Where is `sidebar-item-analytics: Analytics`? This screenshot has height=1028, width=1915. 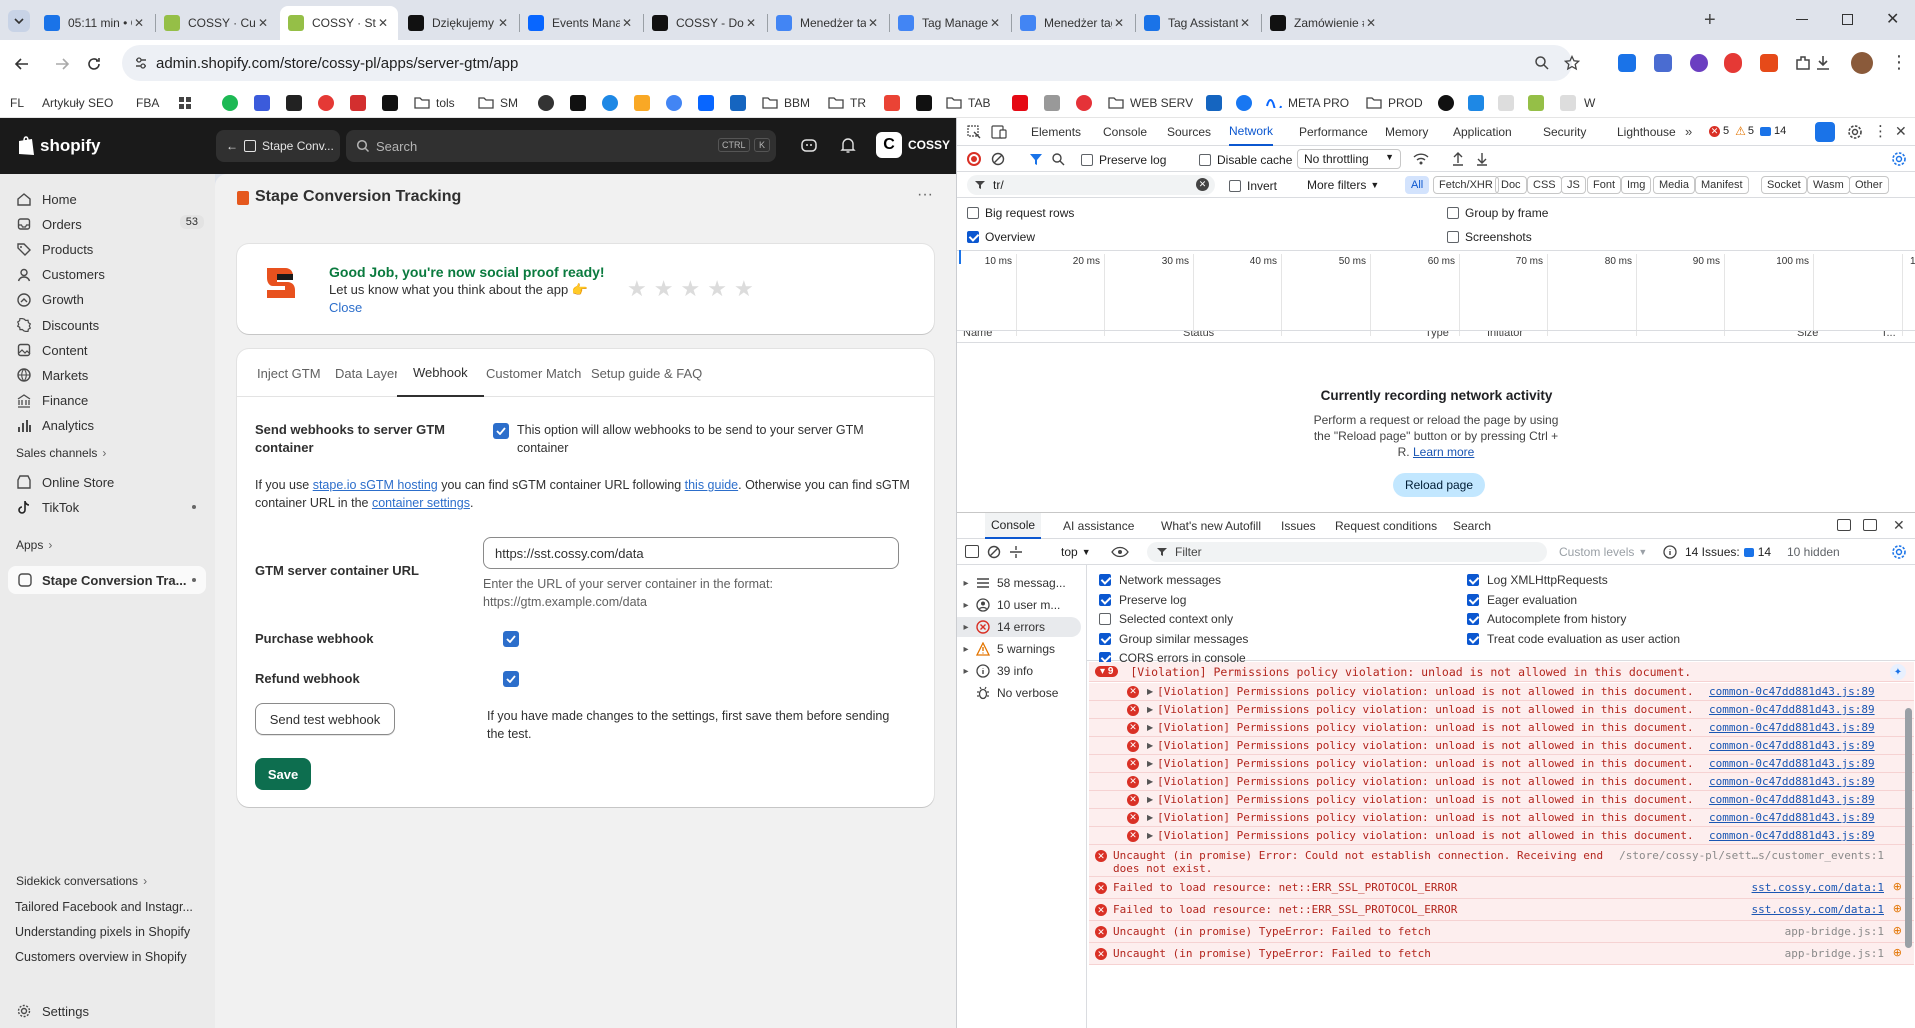
sidebar-item-analytics: Analytics is located at coordinates (110, 426).